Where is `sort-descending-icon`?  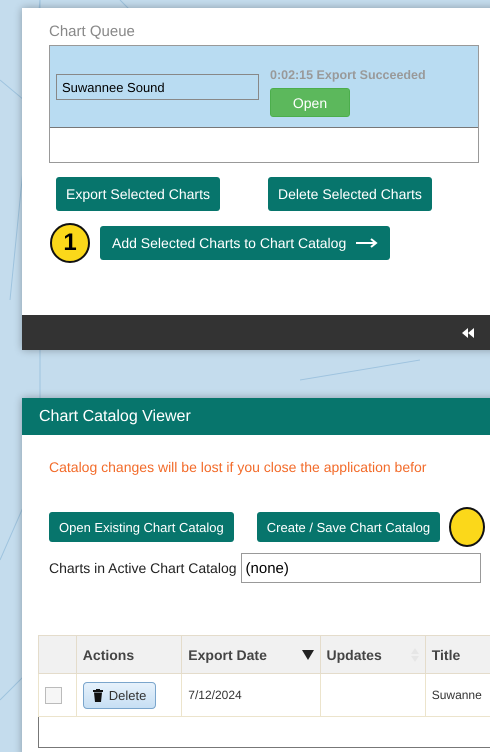
sort-descending-icon is located at coordinates (308, 655).